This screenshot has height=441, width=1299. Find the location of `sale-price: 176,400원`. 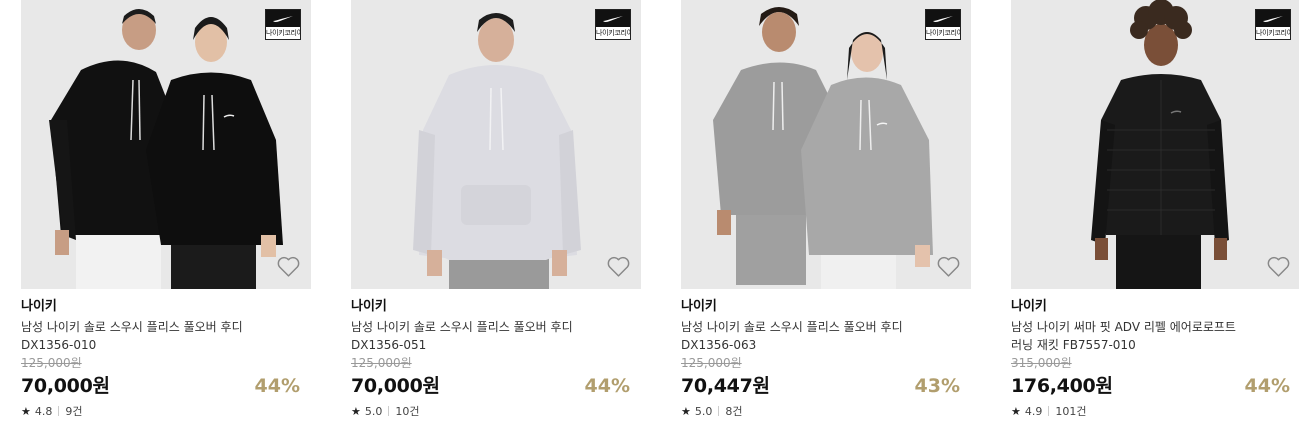

sale-price: 176,400원 is located at coordinates (1062, 386).